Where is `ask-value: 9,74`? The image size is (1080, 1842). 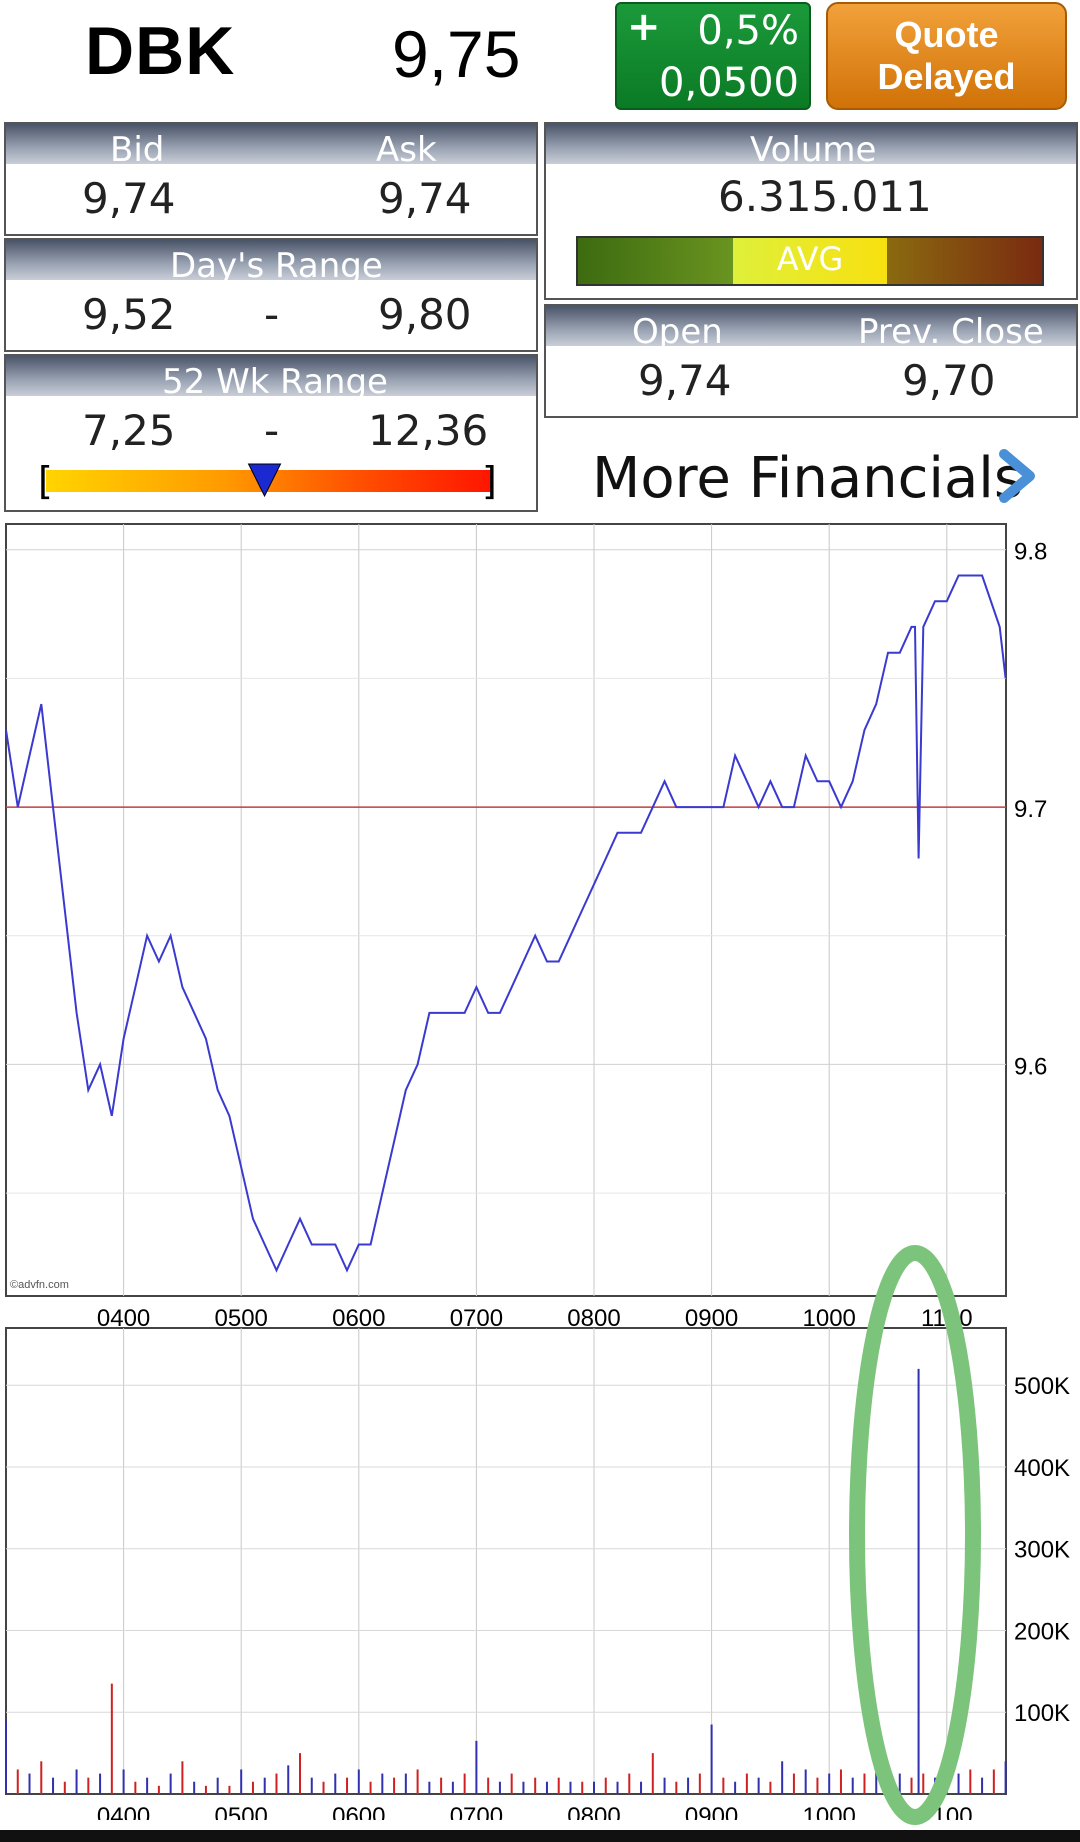 ask-value: 9,74 is located at coordinates (425, 198).